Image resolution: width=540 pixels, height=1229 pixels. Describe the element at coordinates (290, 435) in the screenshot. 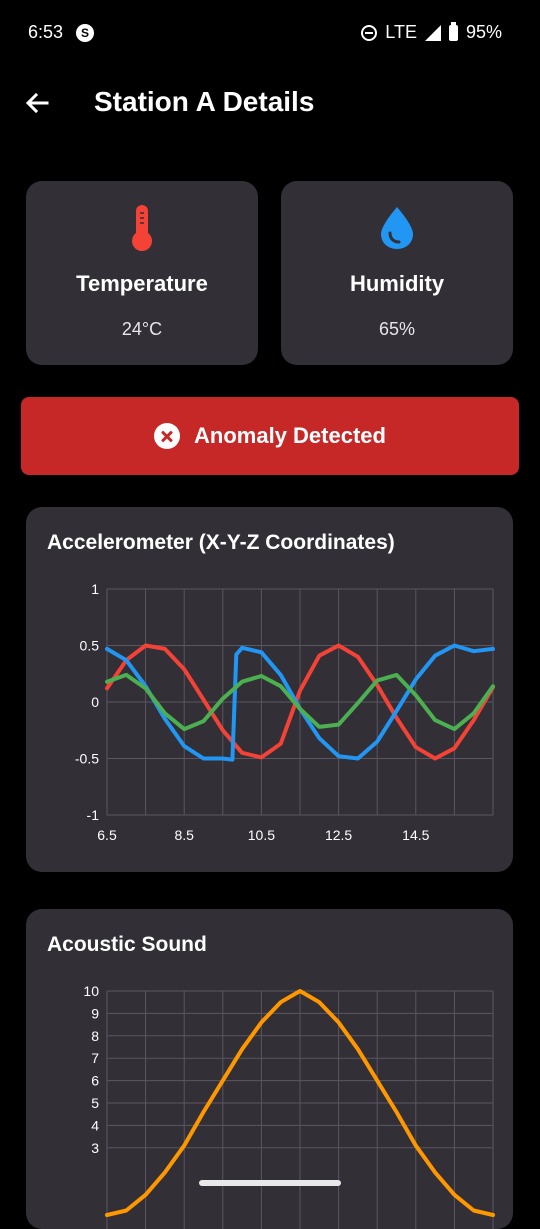

I see `alert-text: Anomaly Detected` at that location.